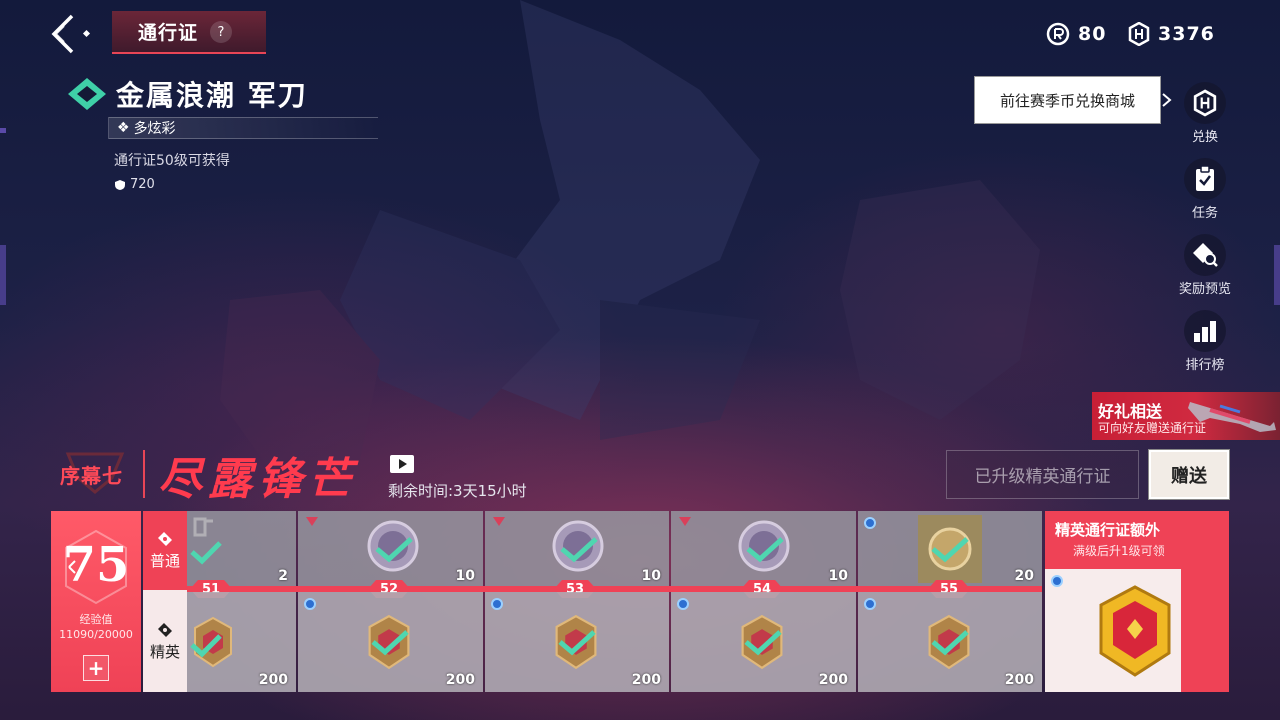 The image size is (1280, 720). I want to click on reward-tile-premium-55: 200, so click(950, 642).